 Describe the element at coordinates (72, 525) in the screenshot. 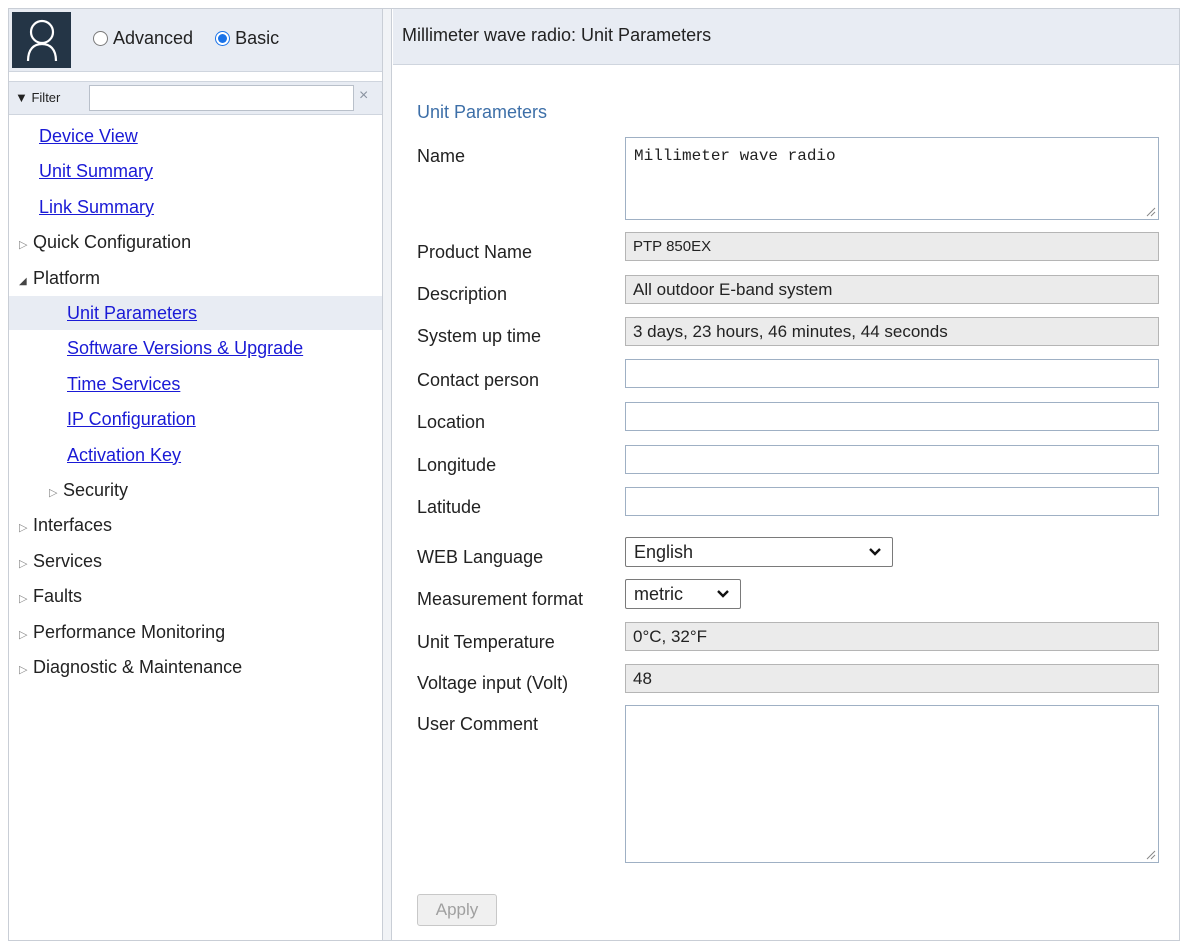

I see `nav-folder-label: Interfaces` at that location.